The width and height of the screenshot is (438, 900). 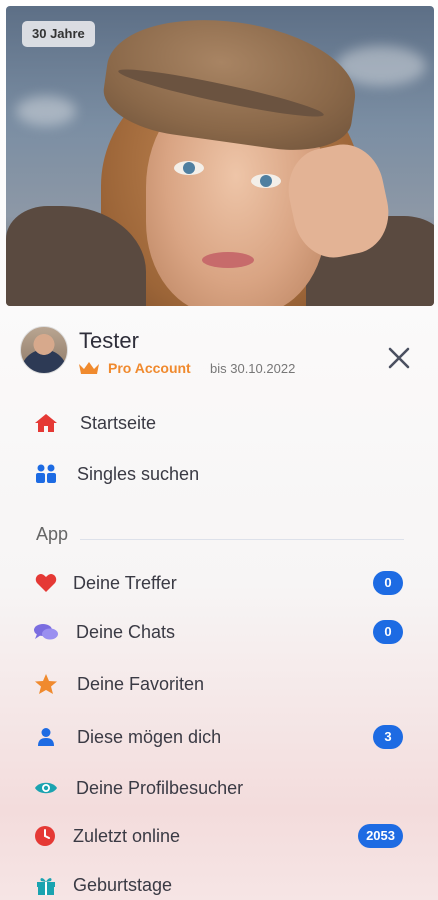 What do you see at coordinates (149, 368) in the screenshot?
I see `pro-account-label: Pro Account` at bounding box center [149, 368].